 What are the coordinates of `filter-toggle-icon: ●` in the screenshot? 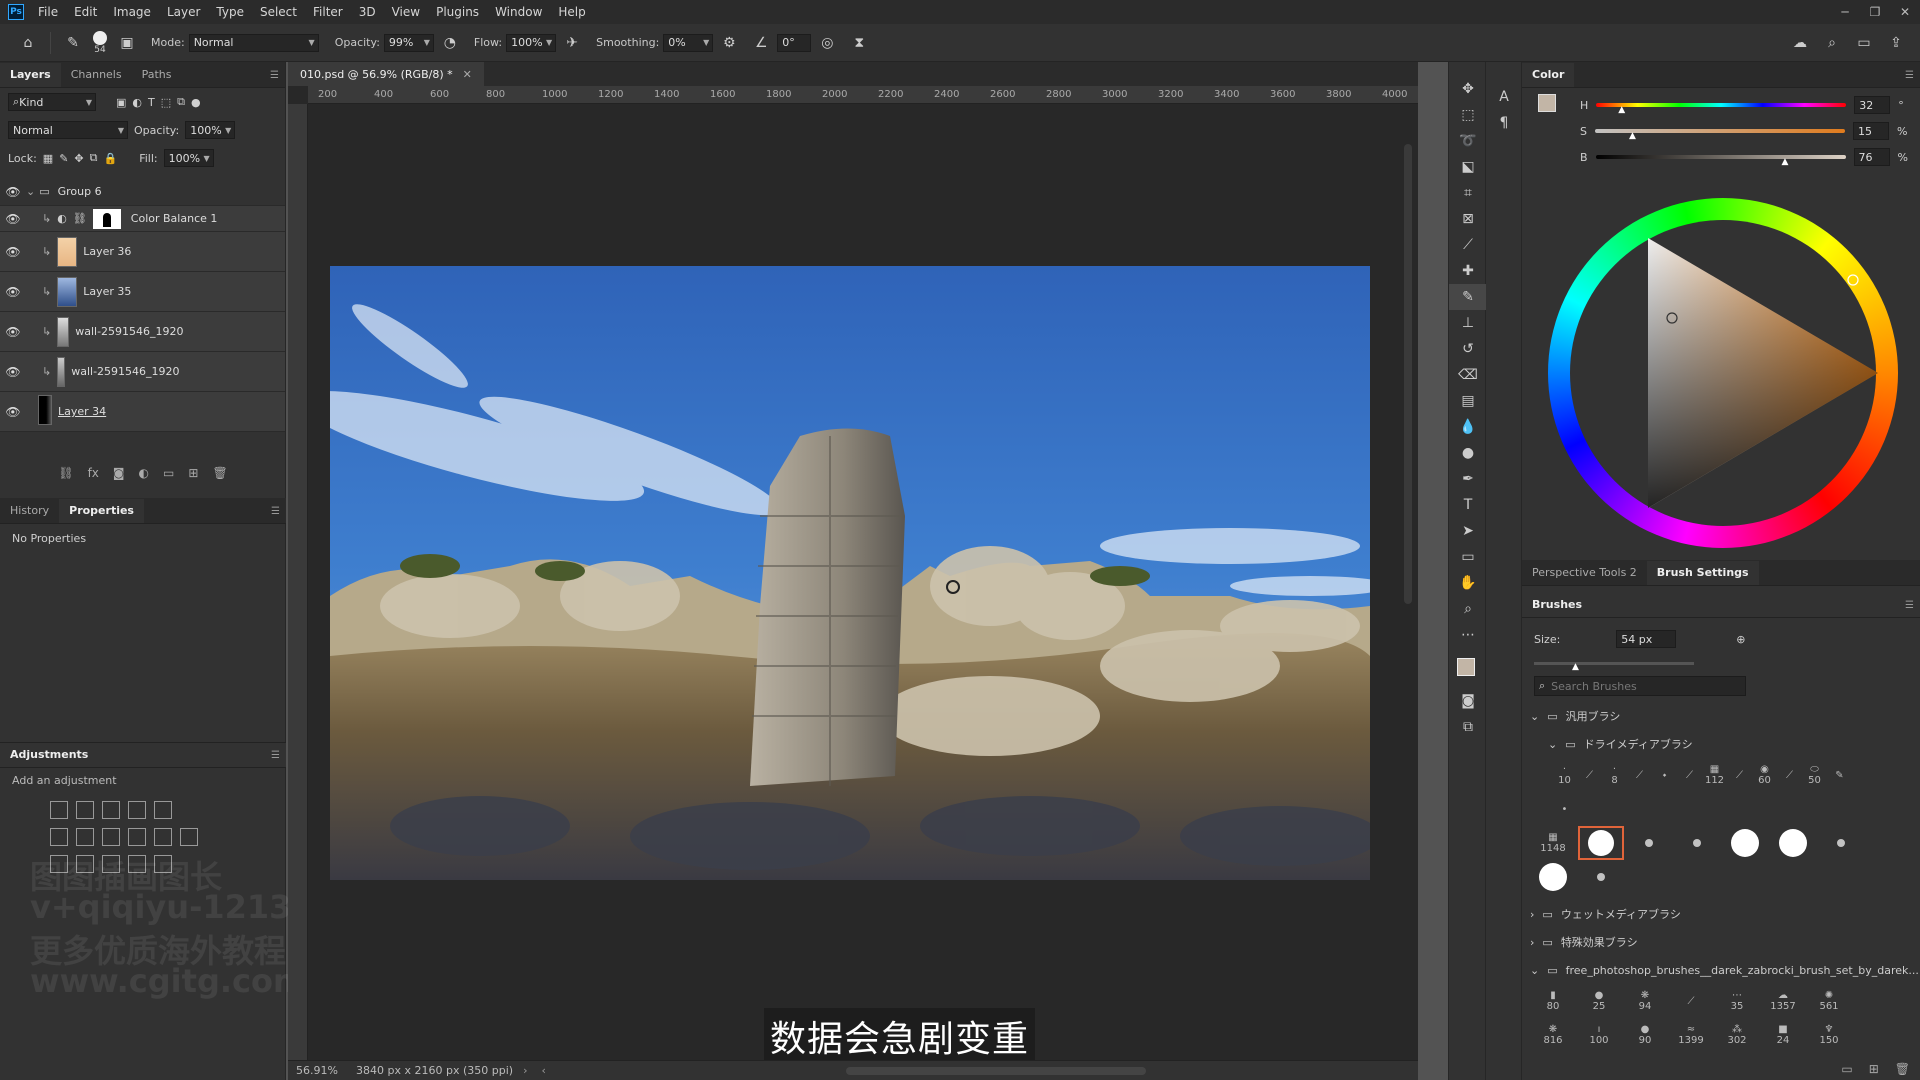 It's located at (196, 102).